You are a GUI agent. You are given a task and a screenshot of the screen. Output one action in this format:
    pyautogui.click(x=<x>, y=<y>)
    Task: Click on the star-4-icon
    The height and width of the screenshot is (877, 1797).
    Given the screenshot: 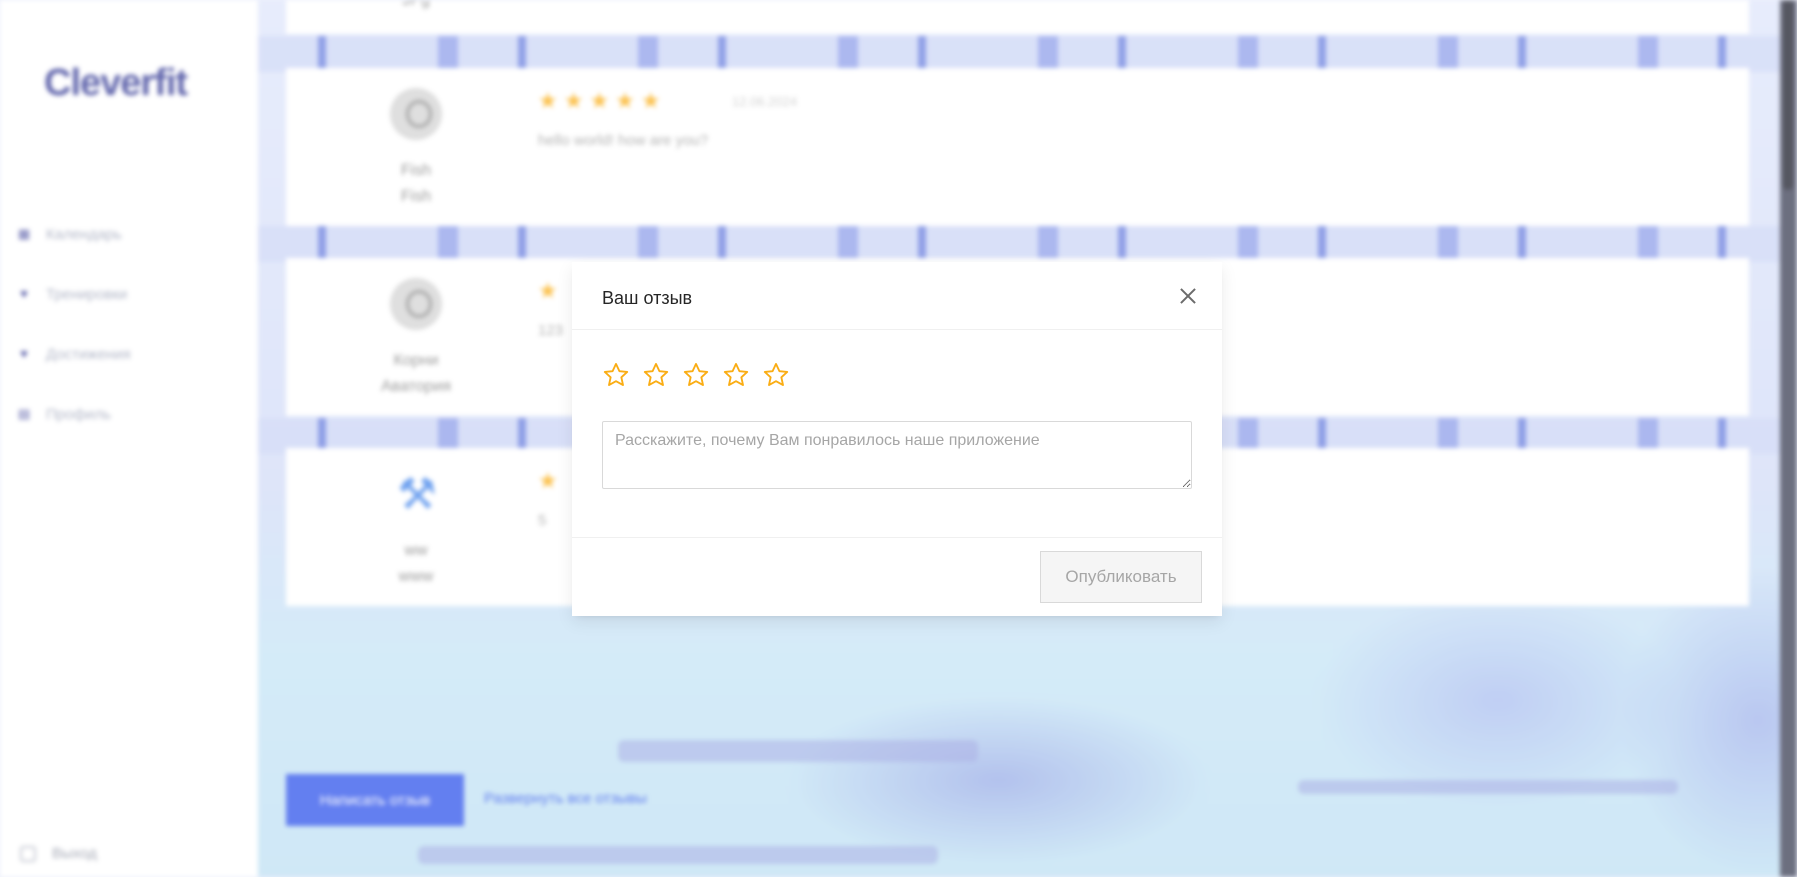 What is the action you would take?
    pyautogui.click(x=736, y=375)
    